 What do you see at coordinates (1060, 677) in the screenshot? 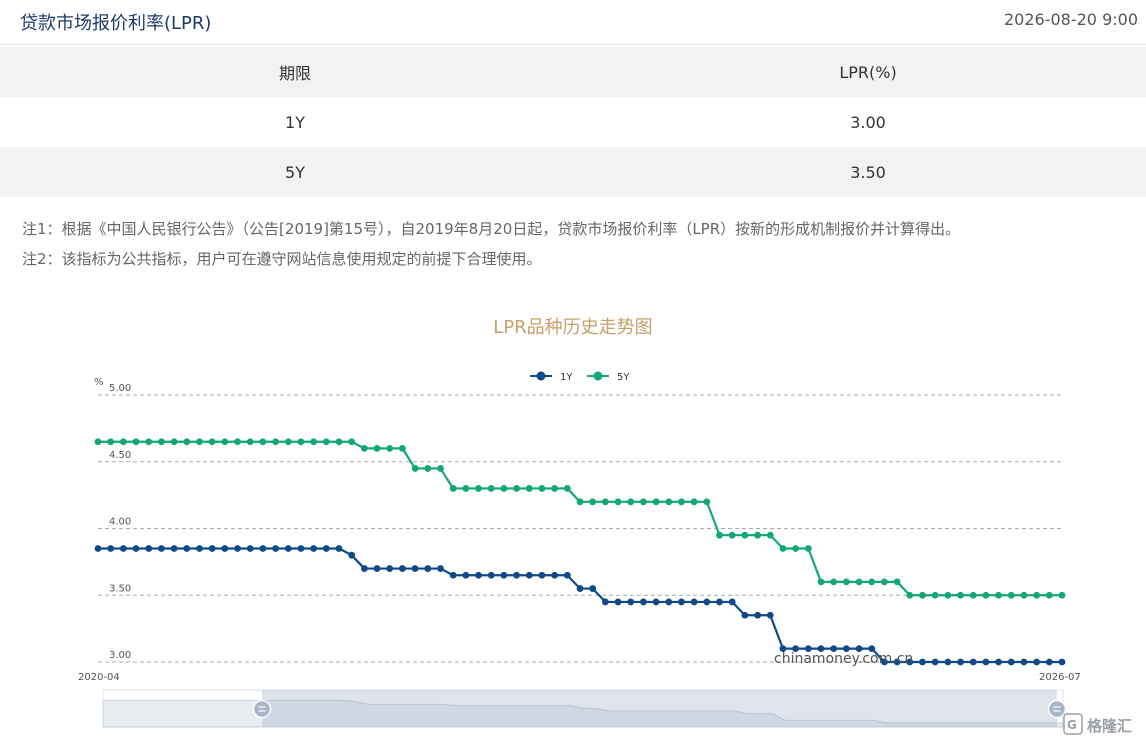
I see `x-tick-label: 2026-07` at bounding box center [1060, 677].